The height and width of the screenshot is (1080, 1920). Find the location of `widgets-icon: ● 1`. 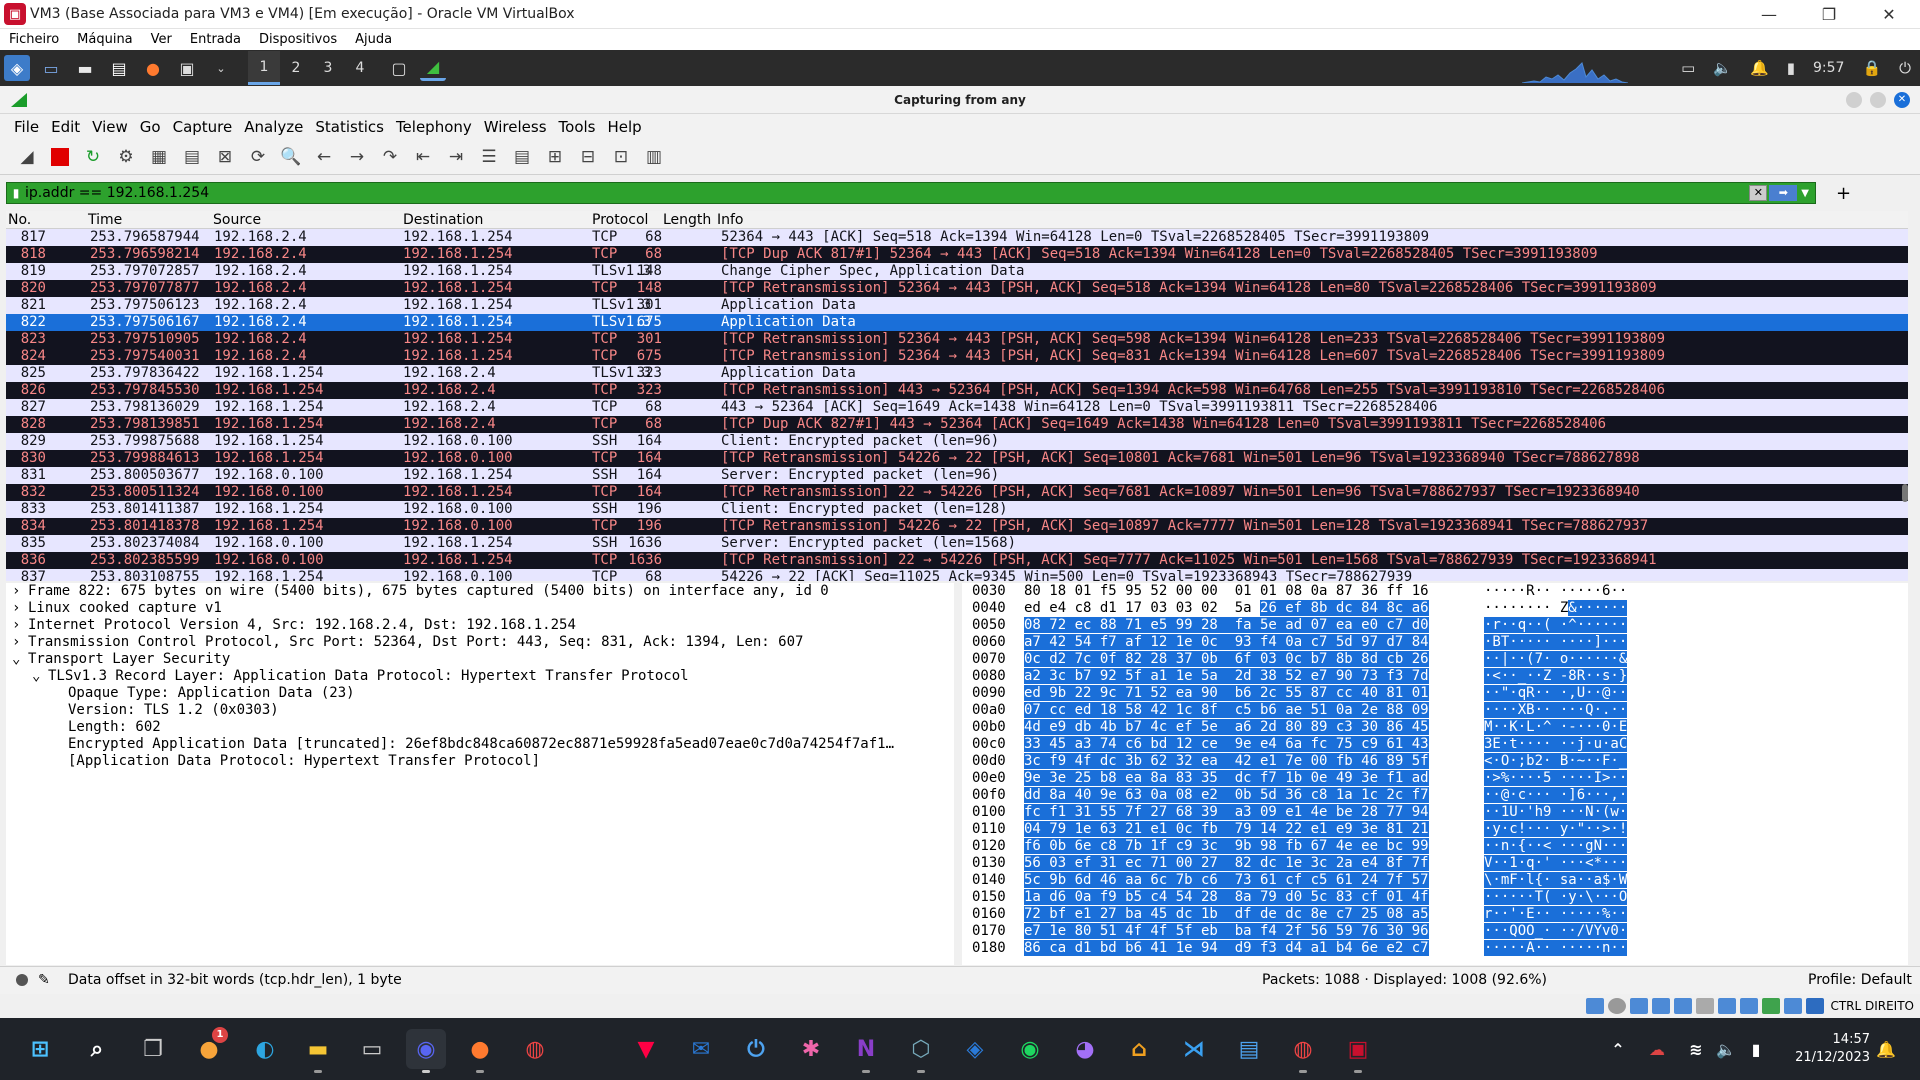

widgets-icon: ● 1 is located at coordinates (209, 1048).